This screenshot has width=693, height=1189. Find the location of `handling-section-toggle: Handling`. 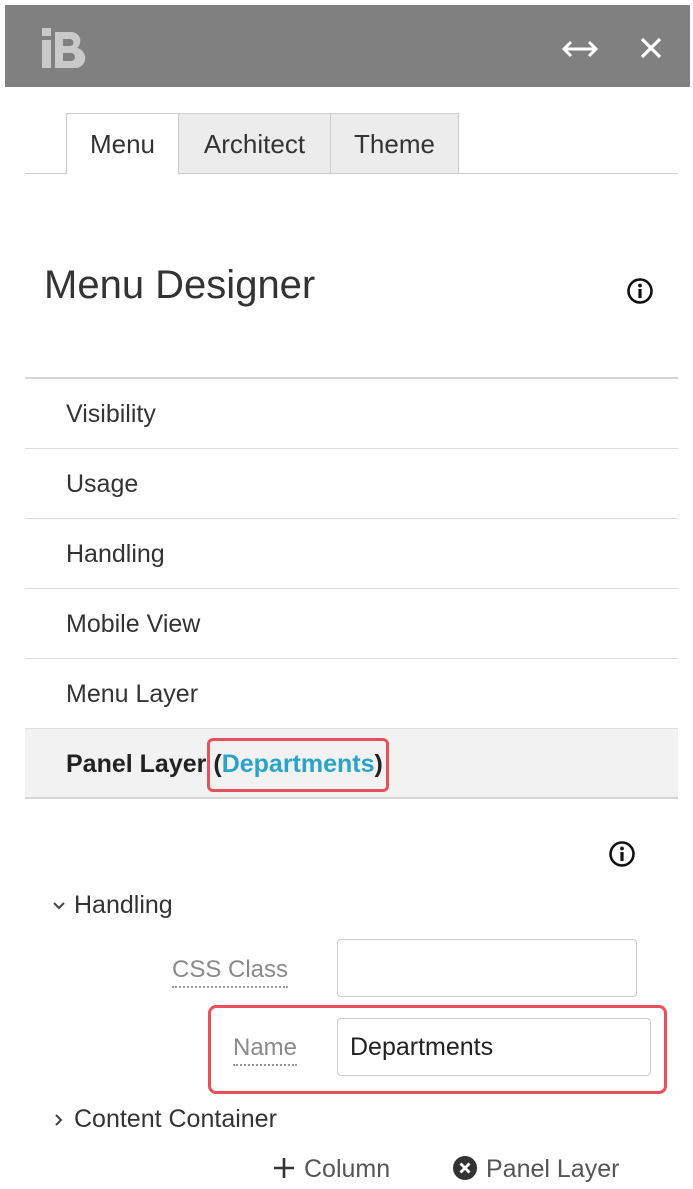

handling-section-toggle: Handling is located at coordinates (111, 905).